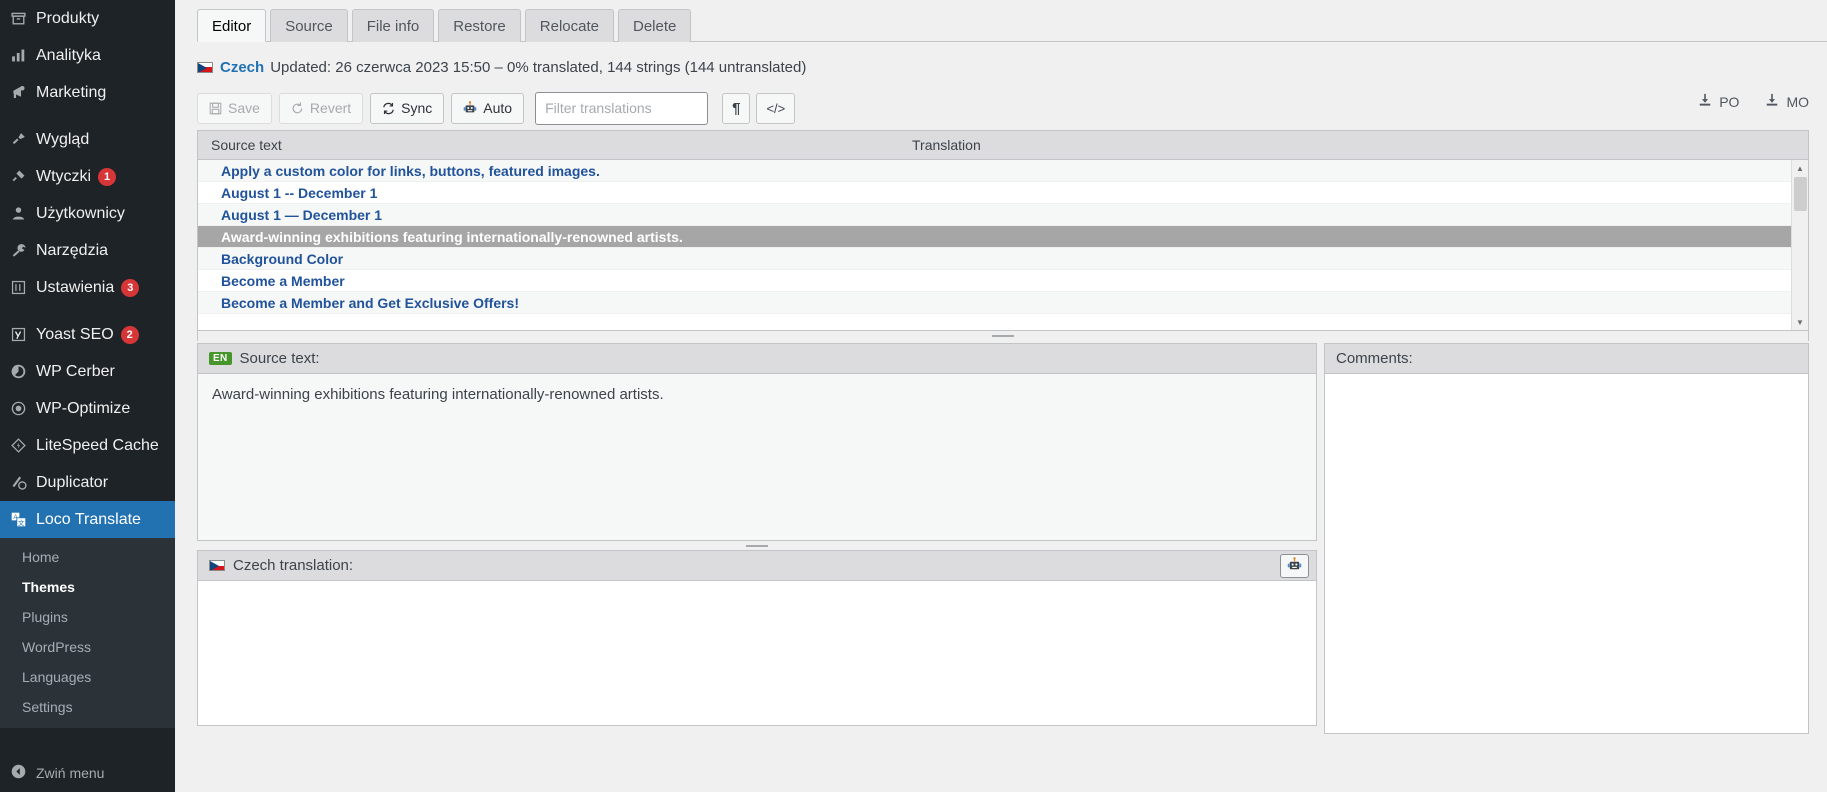 The image size is (1827, 792). I want to click on sidebar-item-produkty: Produkty, so click(87, 18).